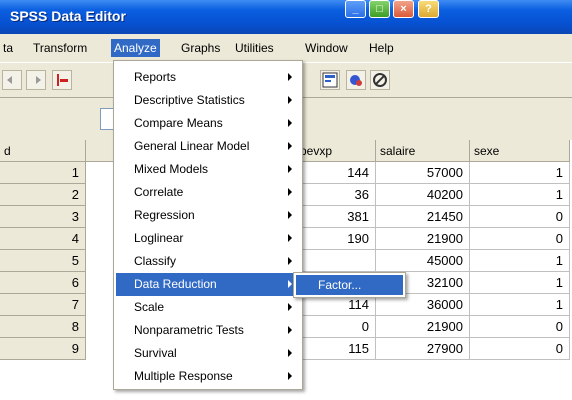  I want to click on menu-item-mixed-models: Mixed Models, so click(208, 169).